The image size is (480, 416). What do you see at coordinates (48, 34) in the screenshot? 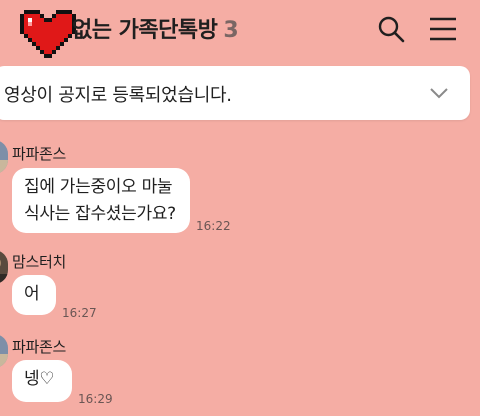
I see `pixel-heart-icon` at bounding box center [48, 34].